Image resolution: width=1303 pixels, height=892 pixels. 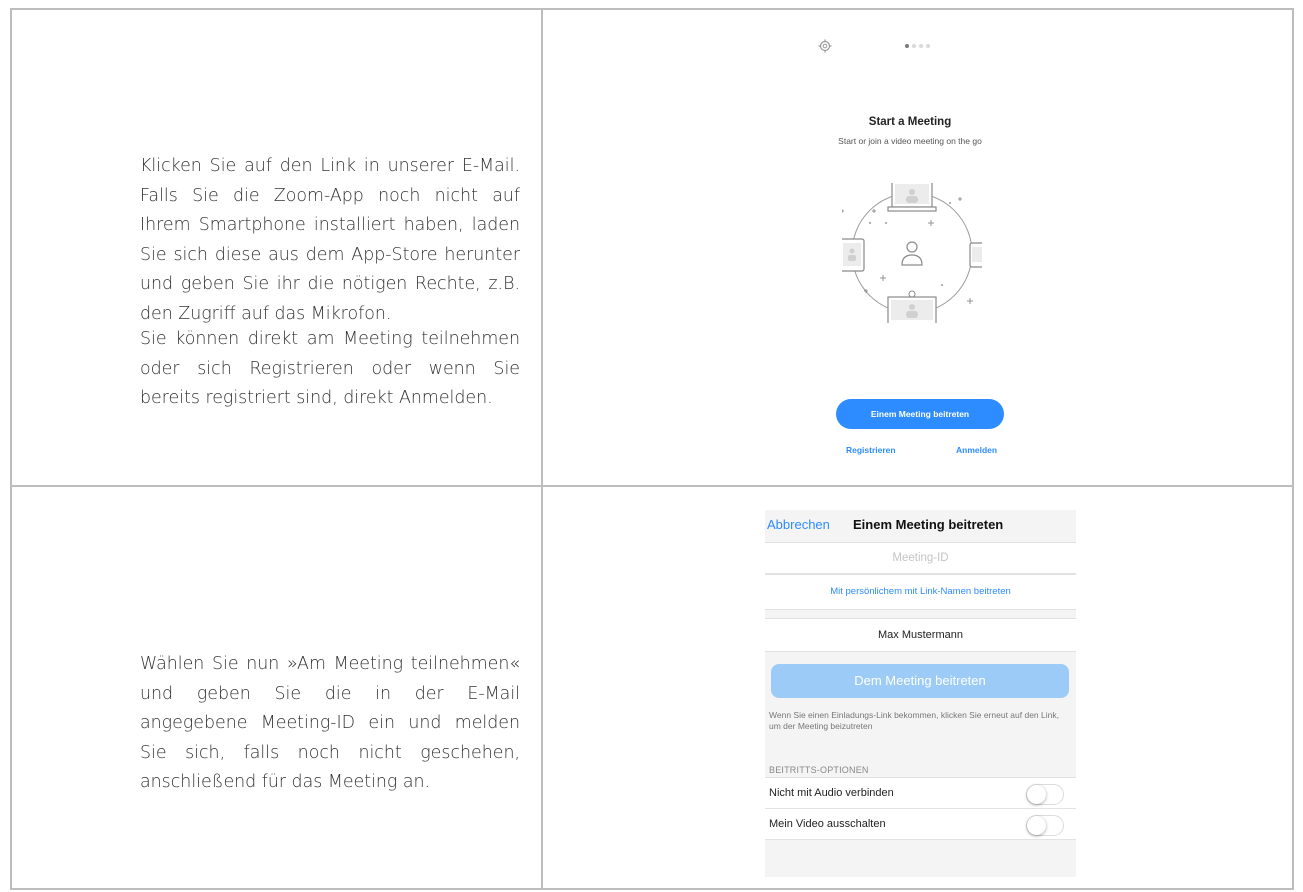 I want to click on page-indicator, so click(x=919, y=53).